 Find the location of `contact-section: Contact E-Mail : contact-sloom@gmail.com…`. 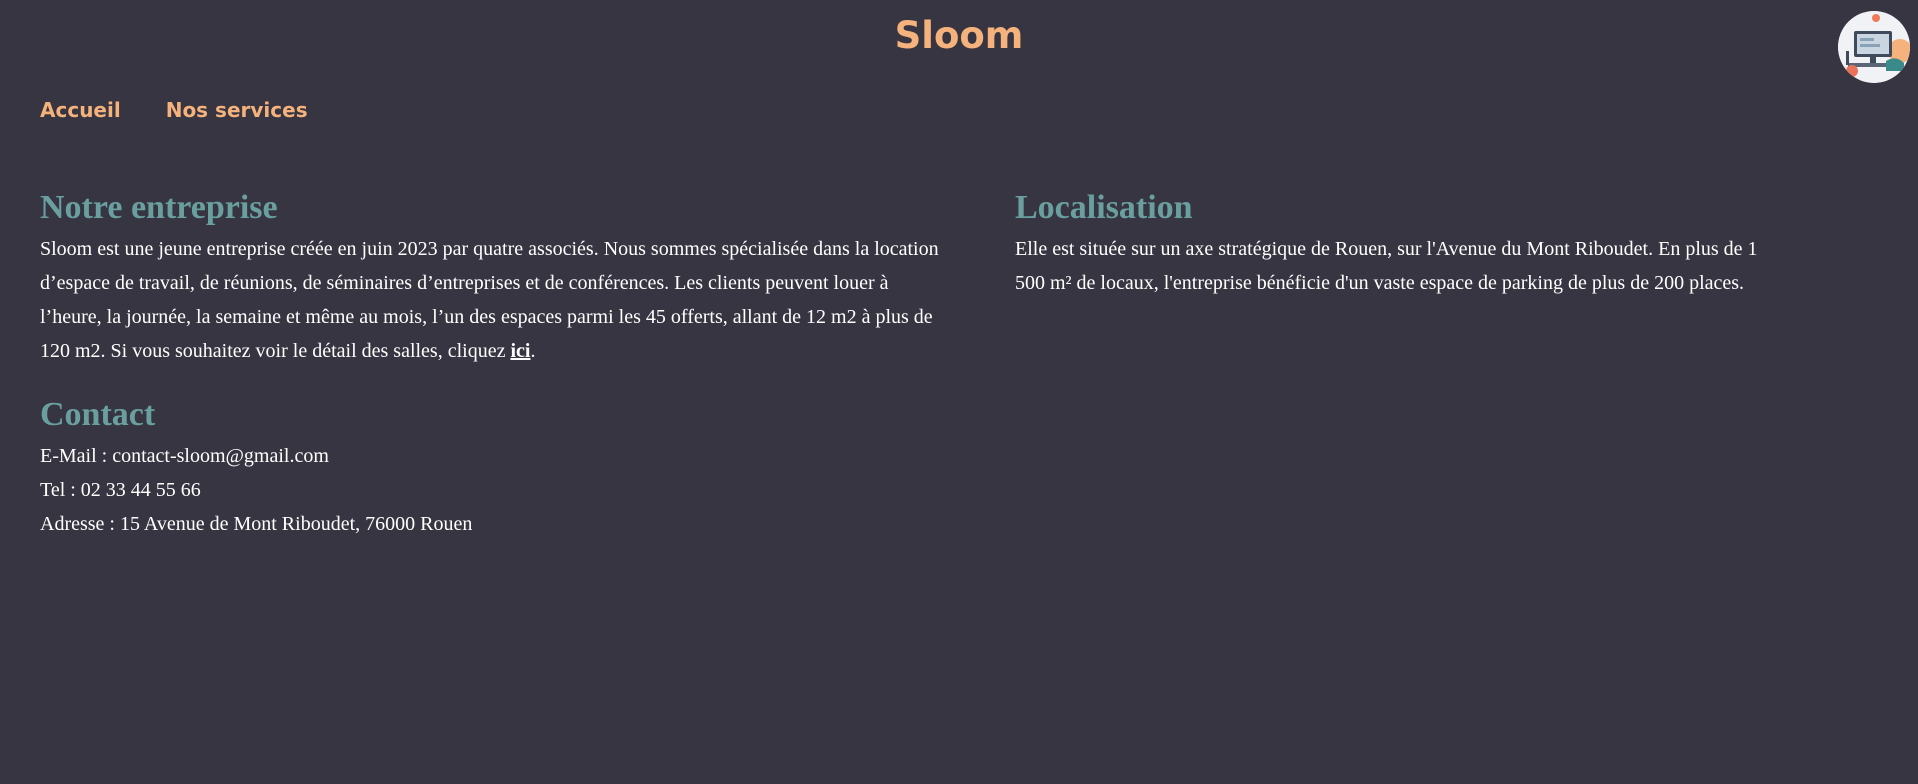

contact-section: Contact E-Mail : contact-sloom@gmail.com… is located at coordinates (490, 467).